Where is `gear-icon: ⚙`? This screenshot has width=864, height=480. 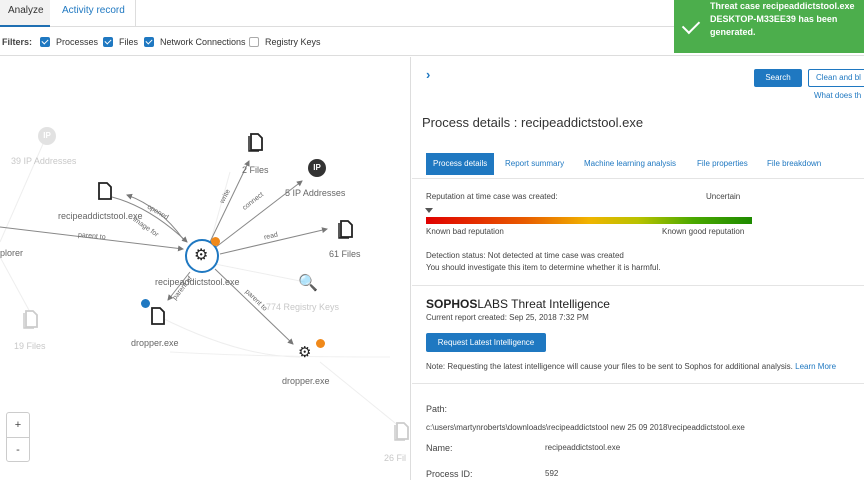 gear-icon: ⚙ is located at coordinates (201, 255).